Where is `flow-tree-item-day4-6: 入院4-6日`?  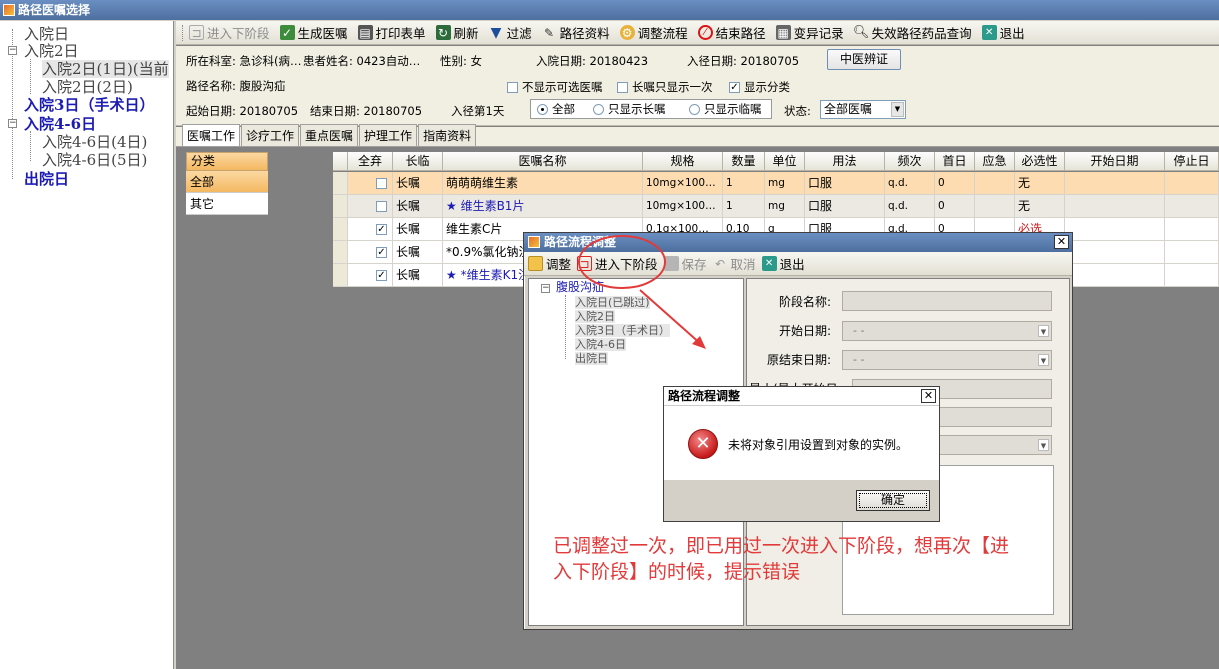 flow-tree-item-day4-6: 入院4-6日 is located at coordinates (600, 344).